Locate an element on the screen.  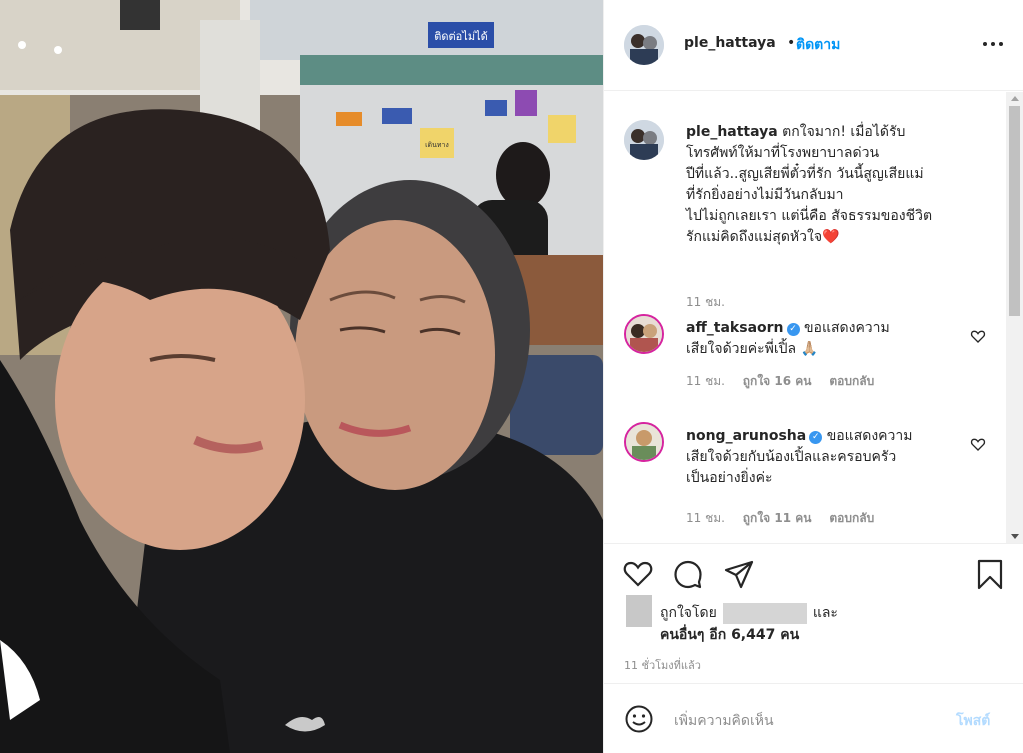
liked-by-and: และ is located at coordinates (825, 613).